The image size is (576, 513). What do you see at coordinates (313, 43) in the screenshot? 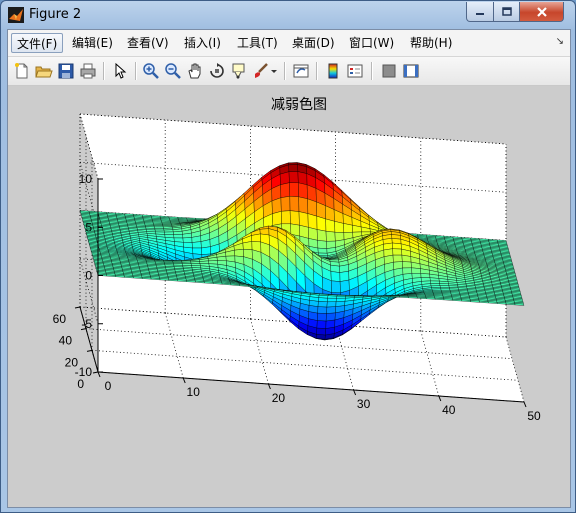
I see `menu-desktop: 桌面(D)` at bounding box center [313, 43].